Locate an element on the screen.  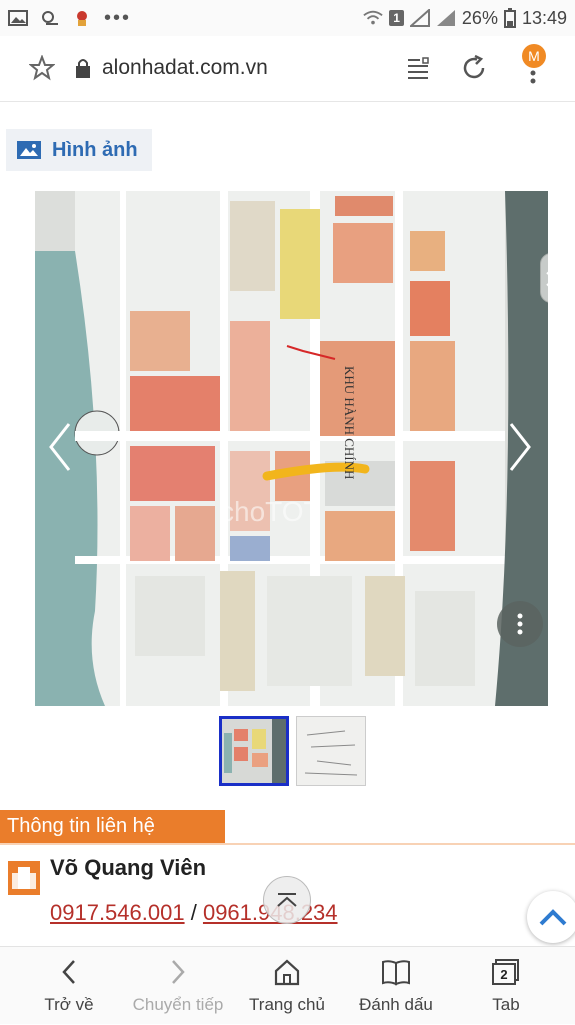
battery-percent: 26% is located at coordinates (479, 17).